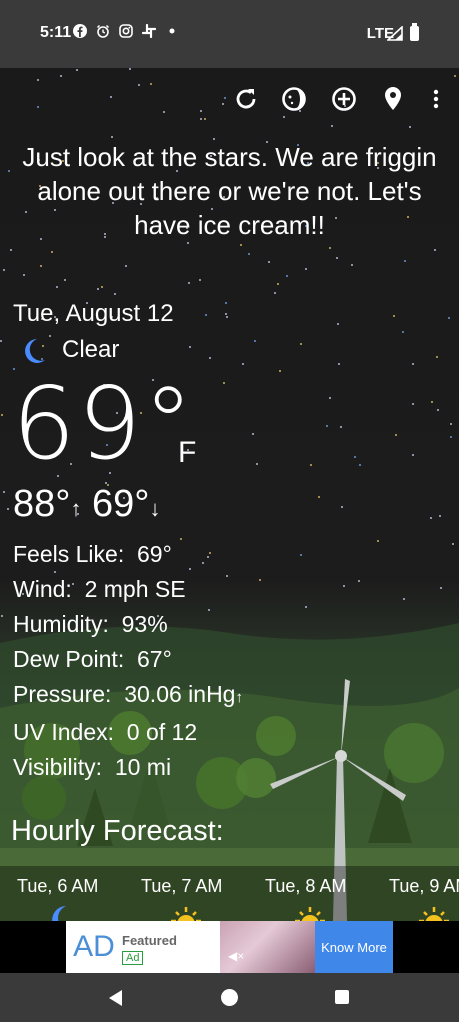 The width and height of the screenshot is (459, 1022). Describe the element at coordinates (306, 886) in the screenshot. I see `hourly-time: Tue, 8 AM` at that location.